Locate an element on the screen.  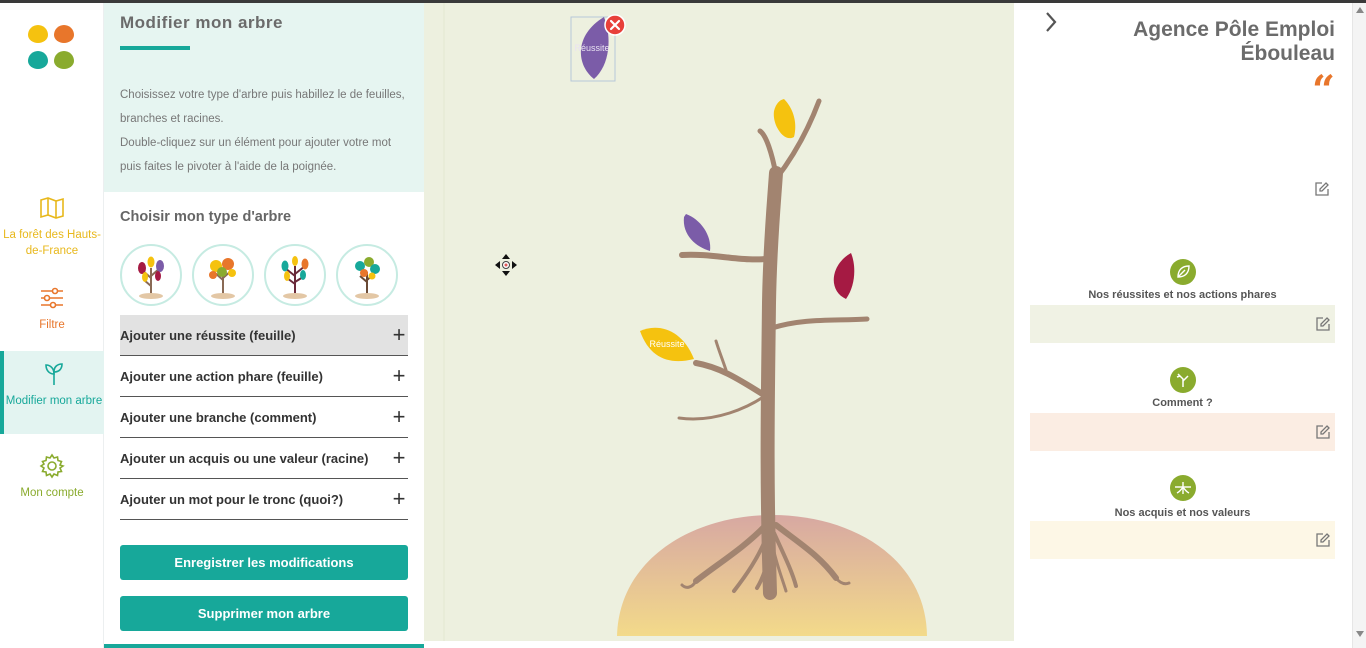
tree-type-heading: Choisir mon type d'arbre is located at coordinates (206, 217).